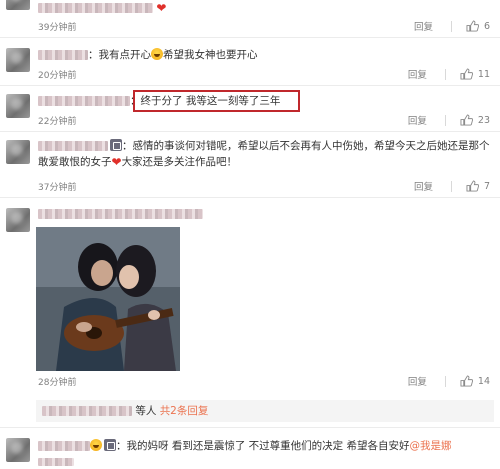 The width and height of the screenshot is (500, 469). I want to click on comment-2: ：我有点开心 希望我女神也要开心 20分钟前 回复 11, so click(250, 62).